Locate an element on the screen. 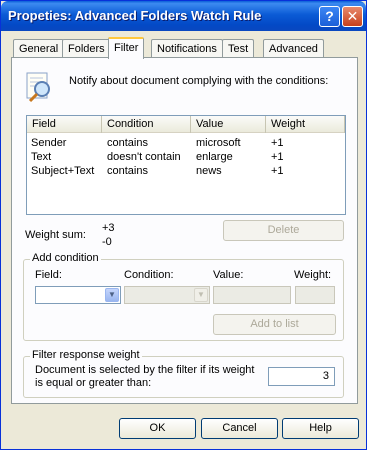  cell-field: Text is located at coordinates (41, 157).